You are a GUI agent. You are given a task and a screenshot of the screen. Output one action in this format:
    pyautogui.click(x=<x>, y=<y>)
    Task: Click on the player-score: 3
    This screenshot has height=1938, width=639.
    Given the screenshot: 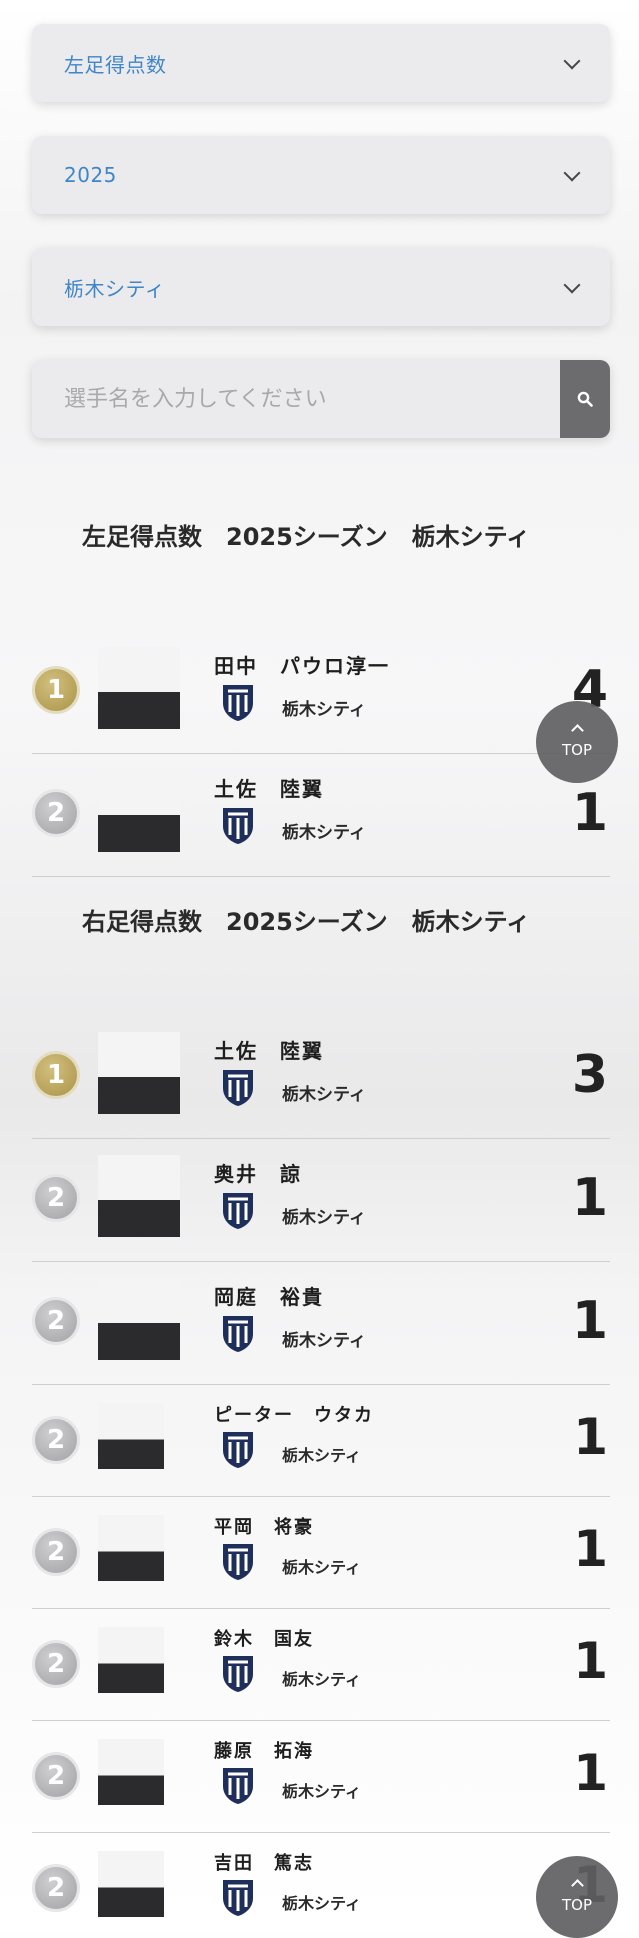 What is the action you would take?
    pyautogui.click(x=589, y=1075)
    